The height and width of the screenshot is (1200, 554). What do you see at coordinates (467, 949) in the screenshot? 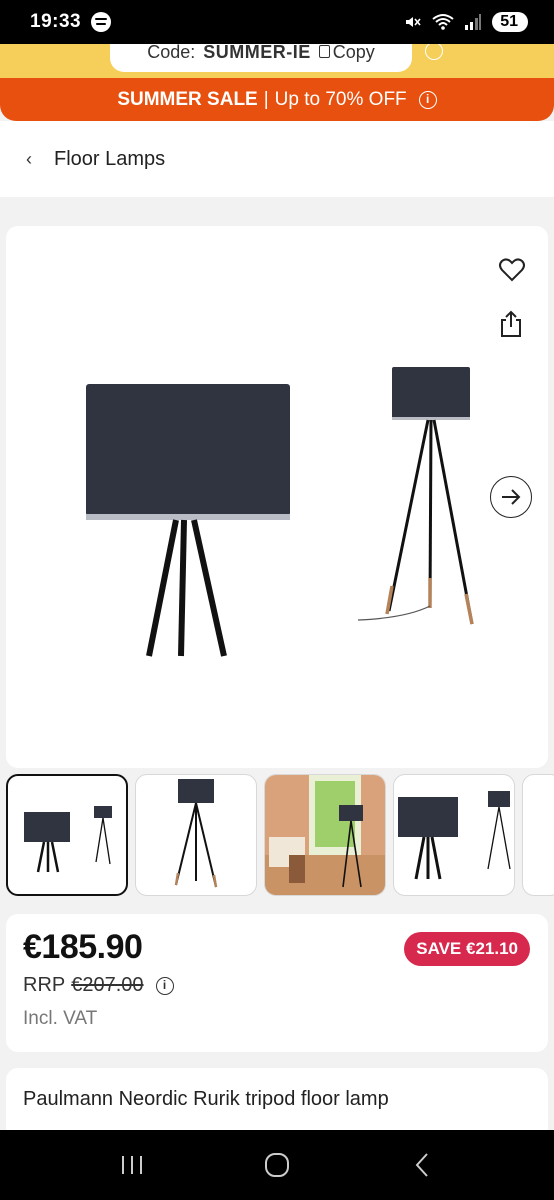
I see `save-badge: SAVE €21.10` at bounding box center [467, 949].